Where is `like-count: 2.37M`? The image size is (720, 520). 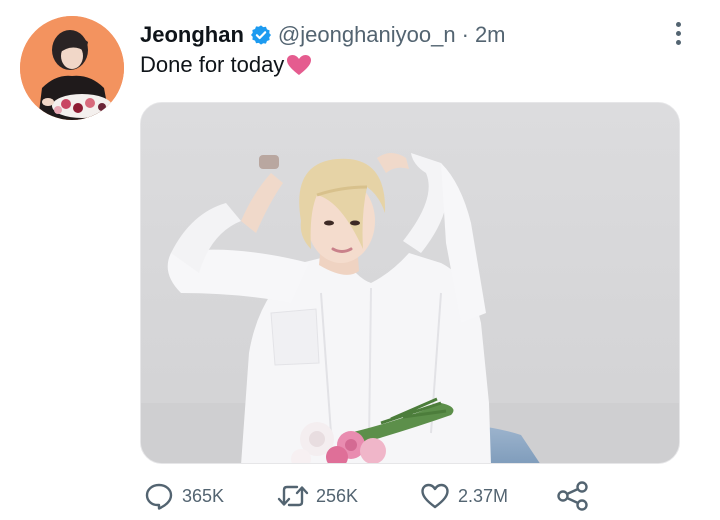
like-count: 2.37M is located at coordinates (483, 495).